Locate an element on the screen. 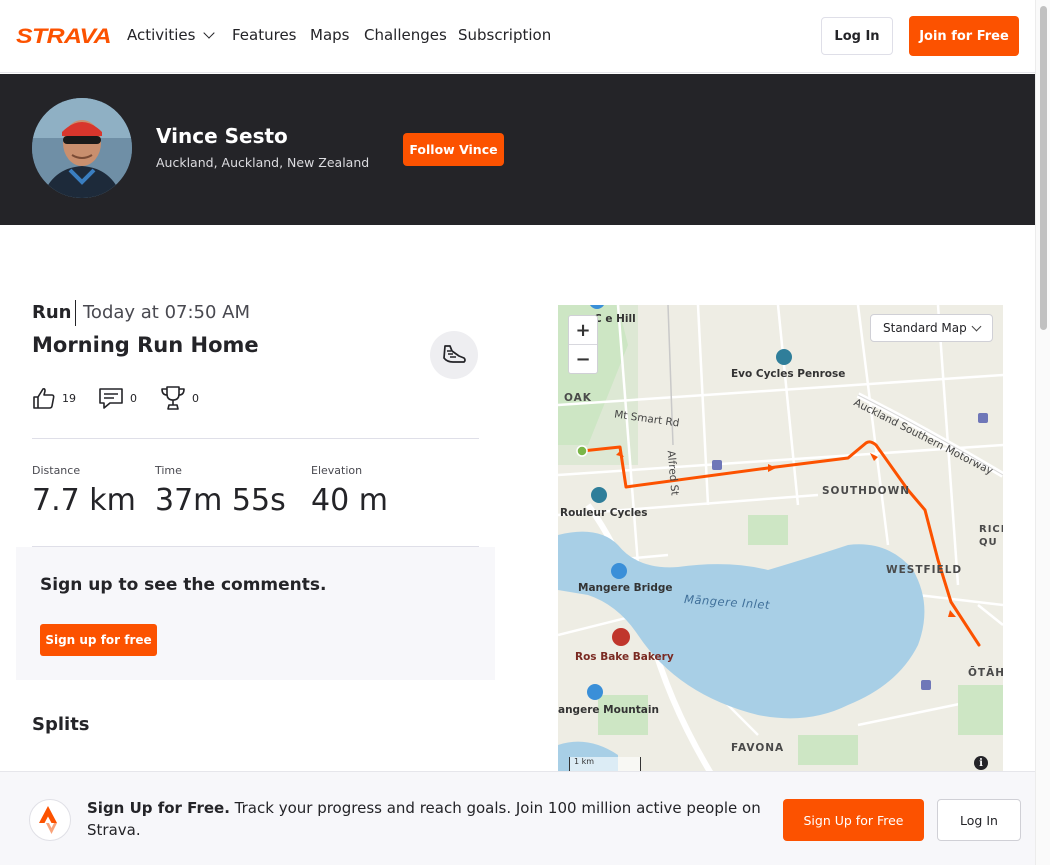 The width and height of the screenshot is (1050, 865). map-label: SOUTHDOWN is located at coordinates (866, 491).